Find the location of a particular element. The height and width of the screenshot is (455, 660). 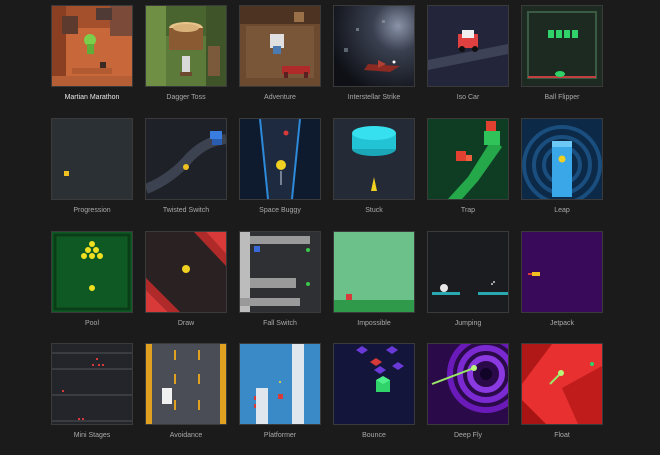

mini-stages-art is located at coordinates (92, 384).